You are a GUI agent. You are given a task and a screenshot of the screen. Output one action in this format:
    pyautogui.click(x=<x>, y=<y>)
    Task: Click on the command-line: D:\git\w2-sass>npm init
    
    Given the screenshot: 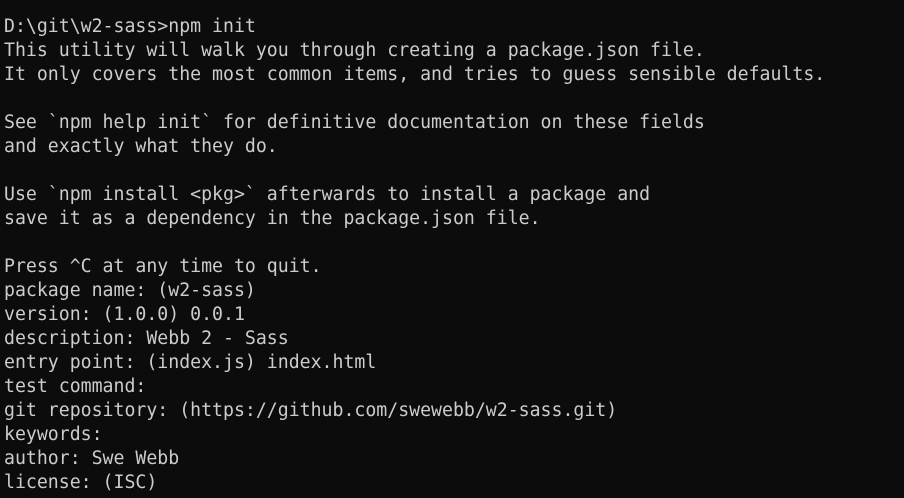 What is the action you would take?
    pyautogui.click(x=130, y=26)
    